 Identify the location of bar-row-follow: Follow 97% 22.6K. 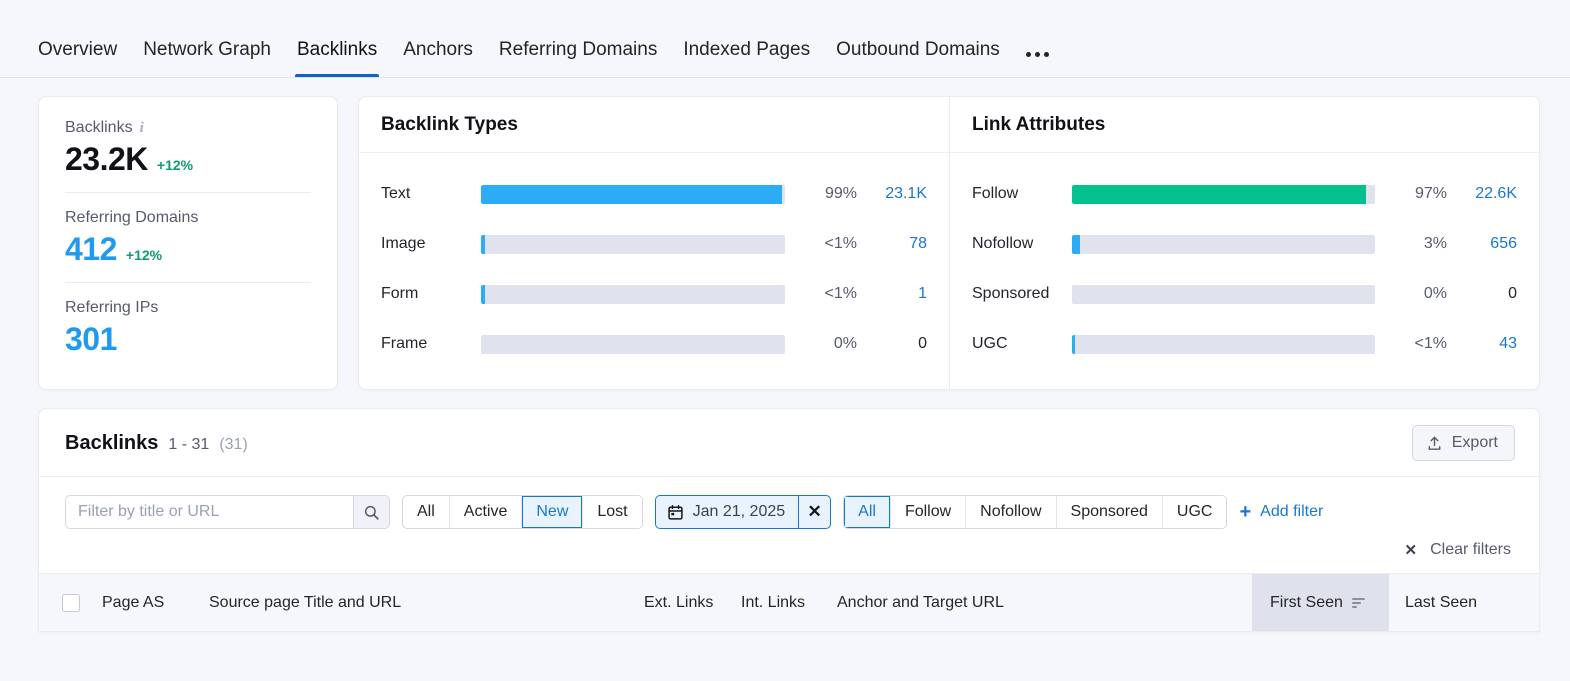
(1244, 194).